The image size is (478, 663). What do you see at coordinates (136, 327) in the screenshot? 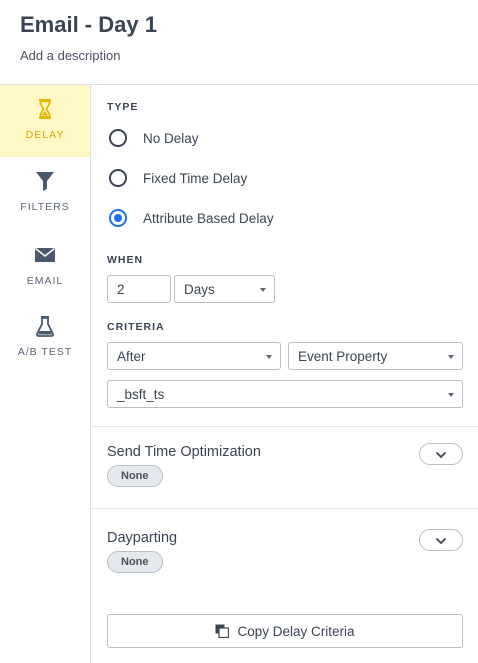
I see `criteria-section-label: CRITERIA` at bounding box center [136, 327].